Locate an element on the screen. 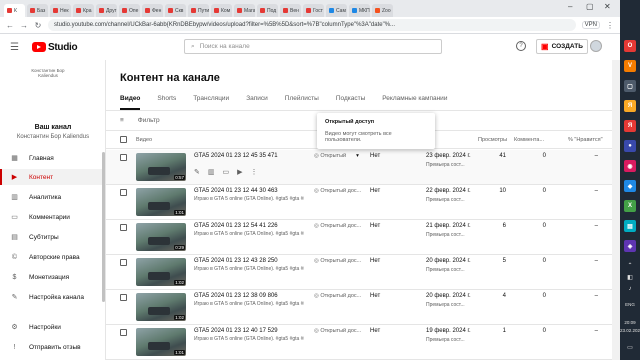 Image resolution: width=640 pixels, height=360 pixels. clock-date: 23.02.2024 is located at coordinates (630, 330).